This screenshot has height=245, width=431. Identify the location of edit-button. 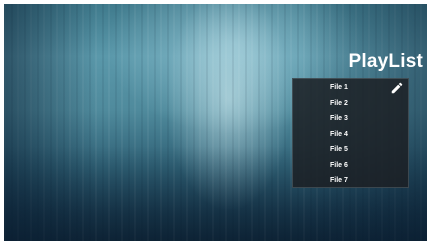
(397, 88).